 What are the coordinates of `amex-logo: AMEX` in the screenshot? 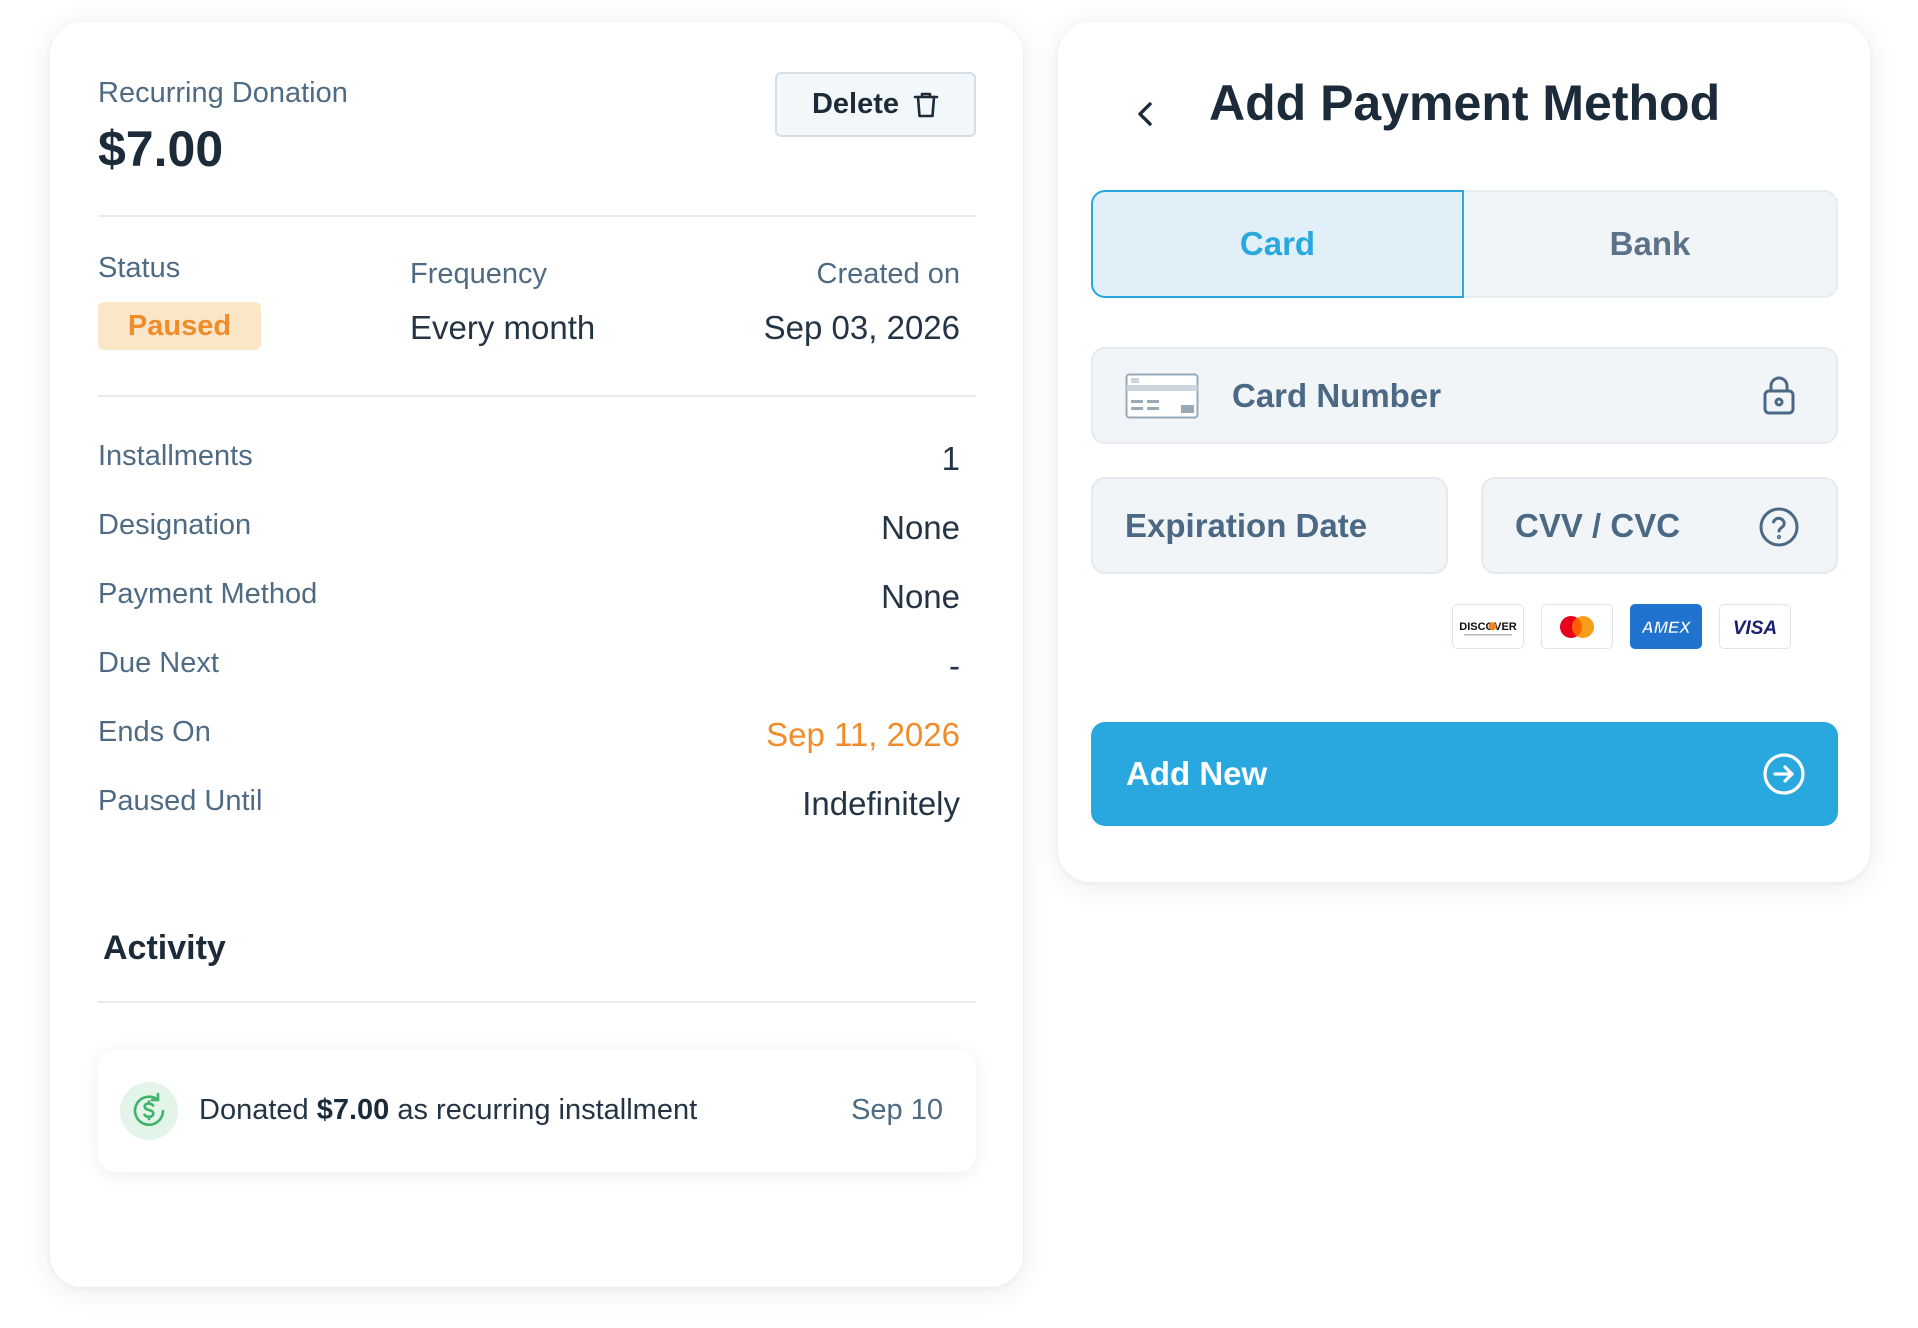 It's located at (1666, 626).